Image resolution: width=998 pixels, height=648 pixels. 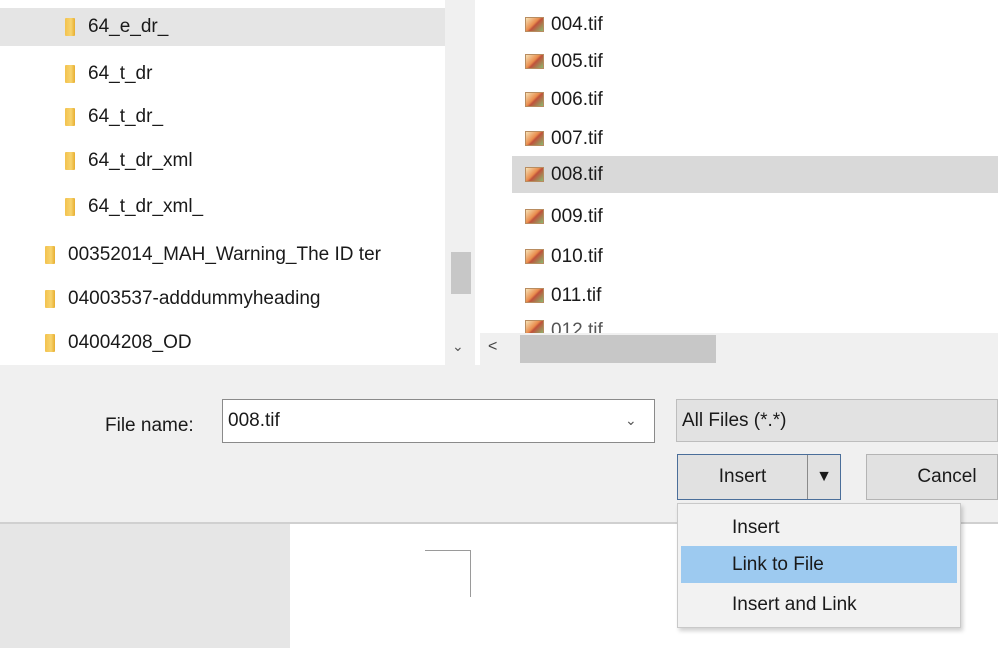 What do you see at coordinates (824, 477) in the screenshot?
I see `insert-dropdown-arrow-icon: ▼` at bounding box center [824, 477].